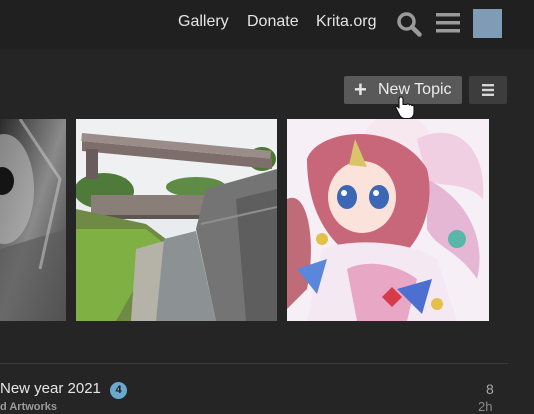 The height and width of the screenshot is (414, 534). I want to click on user-avatar, so click(487, 23).